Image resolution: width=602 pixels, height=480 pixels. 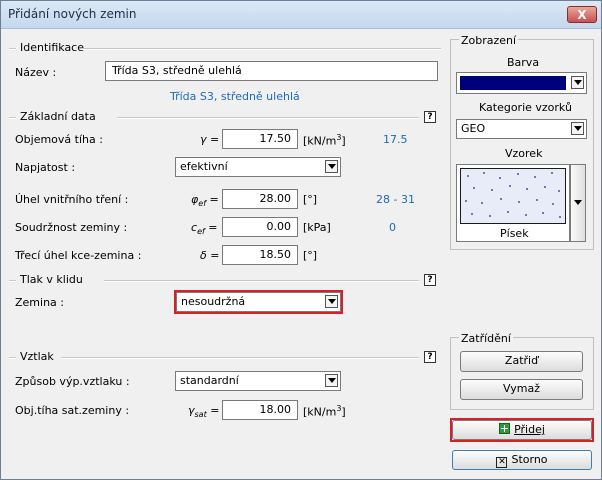 What do you see at coordinates (392, 227) in the screenshot?
I see `cohesion-hint: 0` at bounding box center [392, 227].